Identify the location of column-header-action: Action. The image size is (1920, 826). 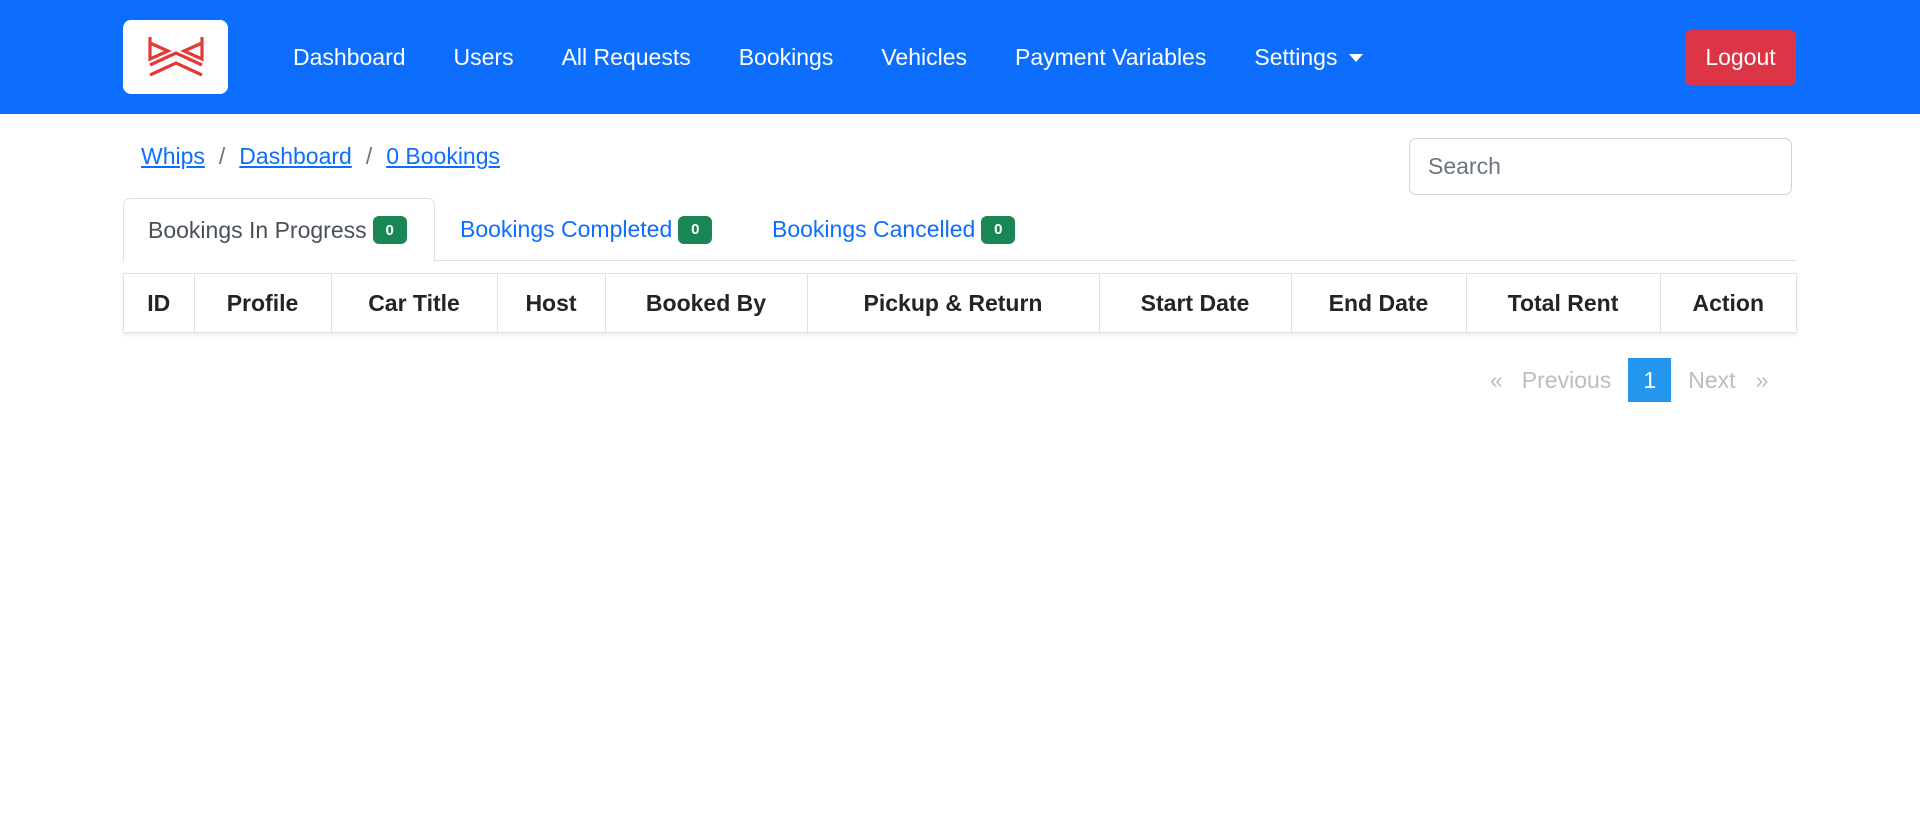
(1728, 302).